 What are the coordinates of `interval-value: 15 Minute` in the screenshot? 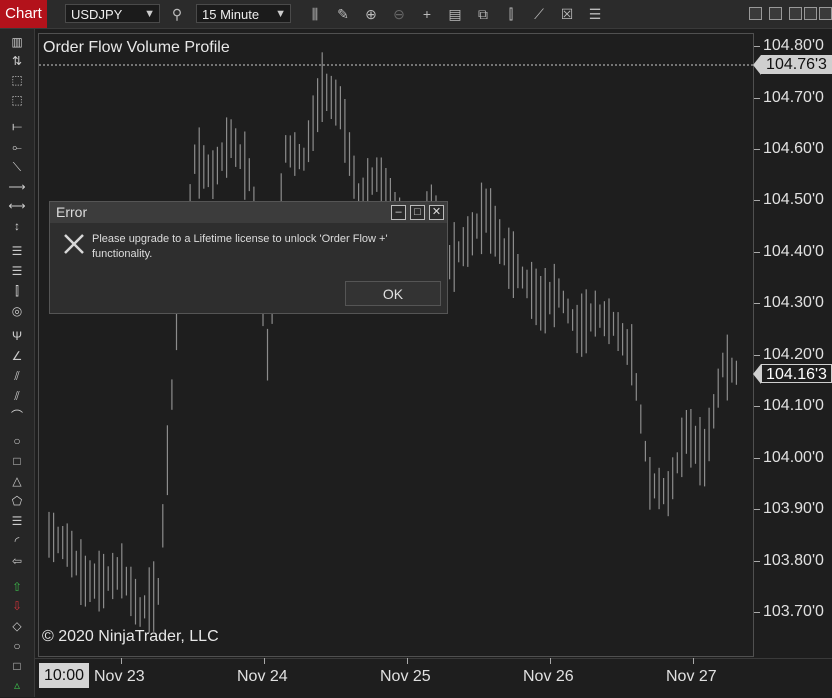 It's located at (231, 14).